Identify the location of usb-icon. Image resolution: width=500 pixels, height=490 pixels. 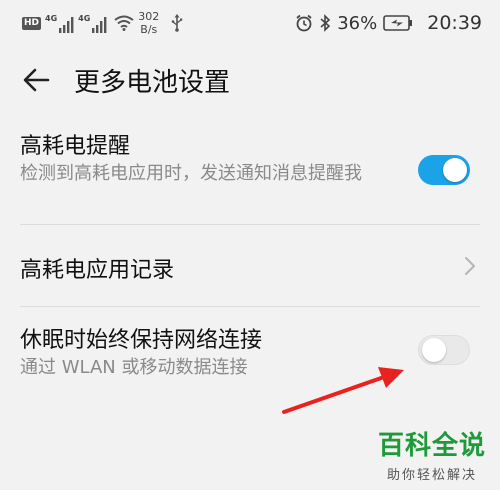
(177, 23).